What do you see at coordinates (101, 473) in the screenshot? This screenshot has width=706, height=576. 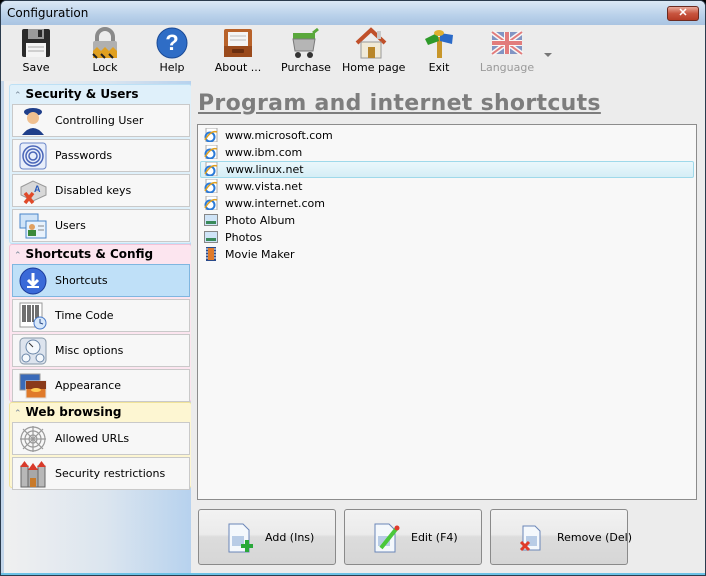 I see `sidebar-item-security-restrictions: Security restrictions` at bounding box center [101, 473].